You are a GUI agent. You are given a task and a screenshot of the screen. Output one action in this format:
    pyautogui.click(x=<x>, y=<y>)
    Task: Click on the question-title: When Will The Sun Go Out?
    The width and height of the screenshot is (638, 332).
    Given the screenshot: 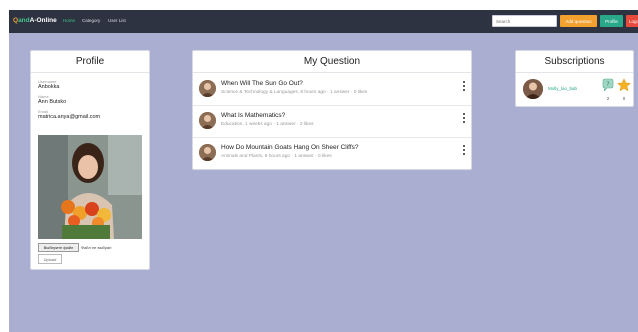 What is the action you would take?
    pyautogui.click(x=262, y=83)
    